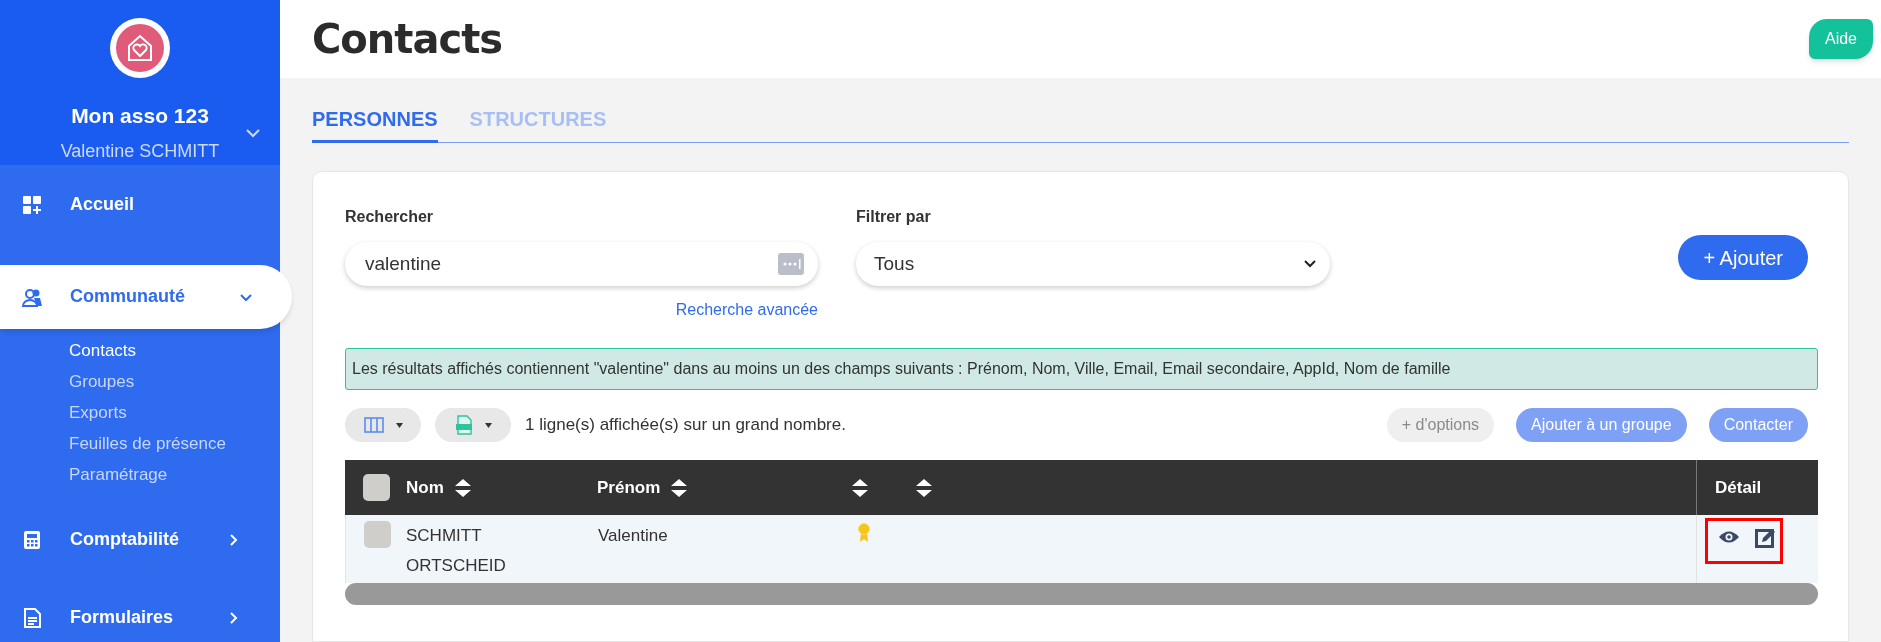 The height and width of the screenshot is (642, 1881). I want to click on export-dropdown, so click(473, 425).